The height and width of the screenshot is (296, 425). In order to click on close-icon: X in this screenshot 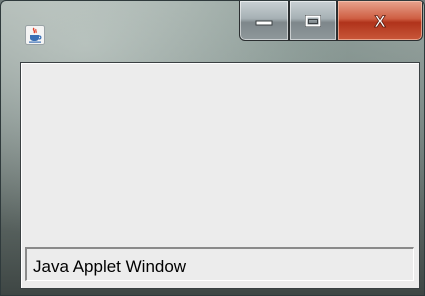, I will do `click(380, 21)`.